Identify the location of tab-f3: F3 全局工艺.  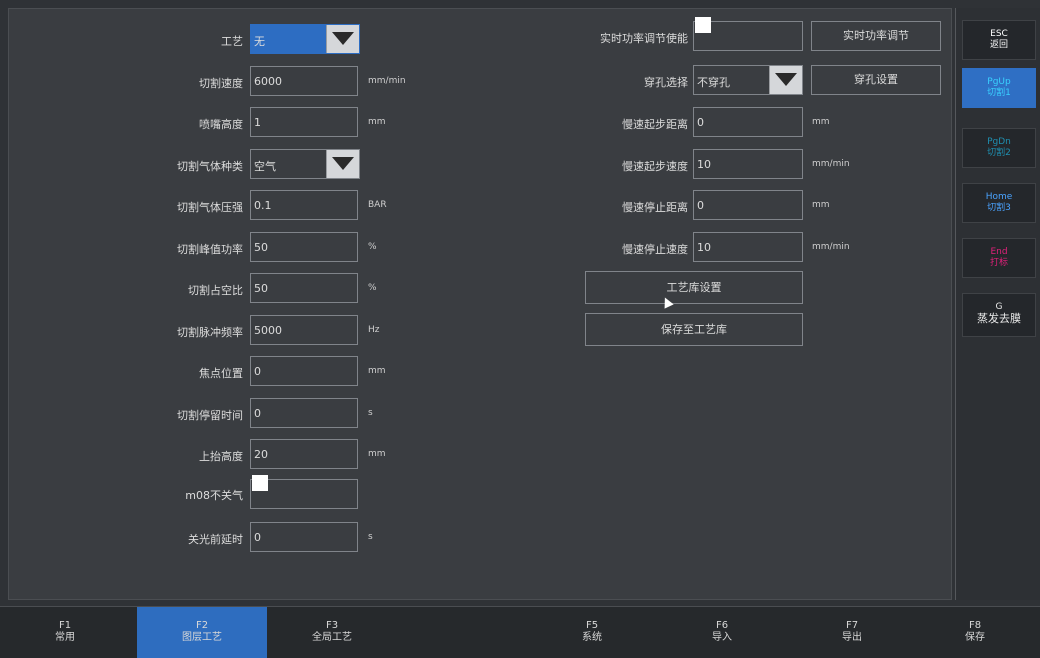
(332, 632).